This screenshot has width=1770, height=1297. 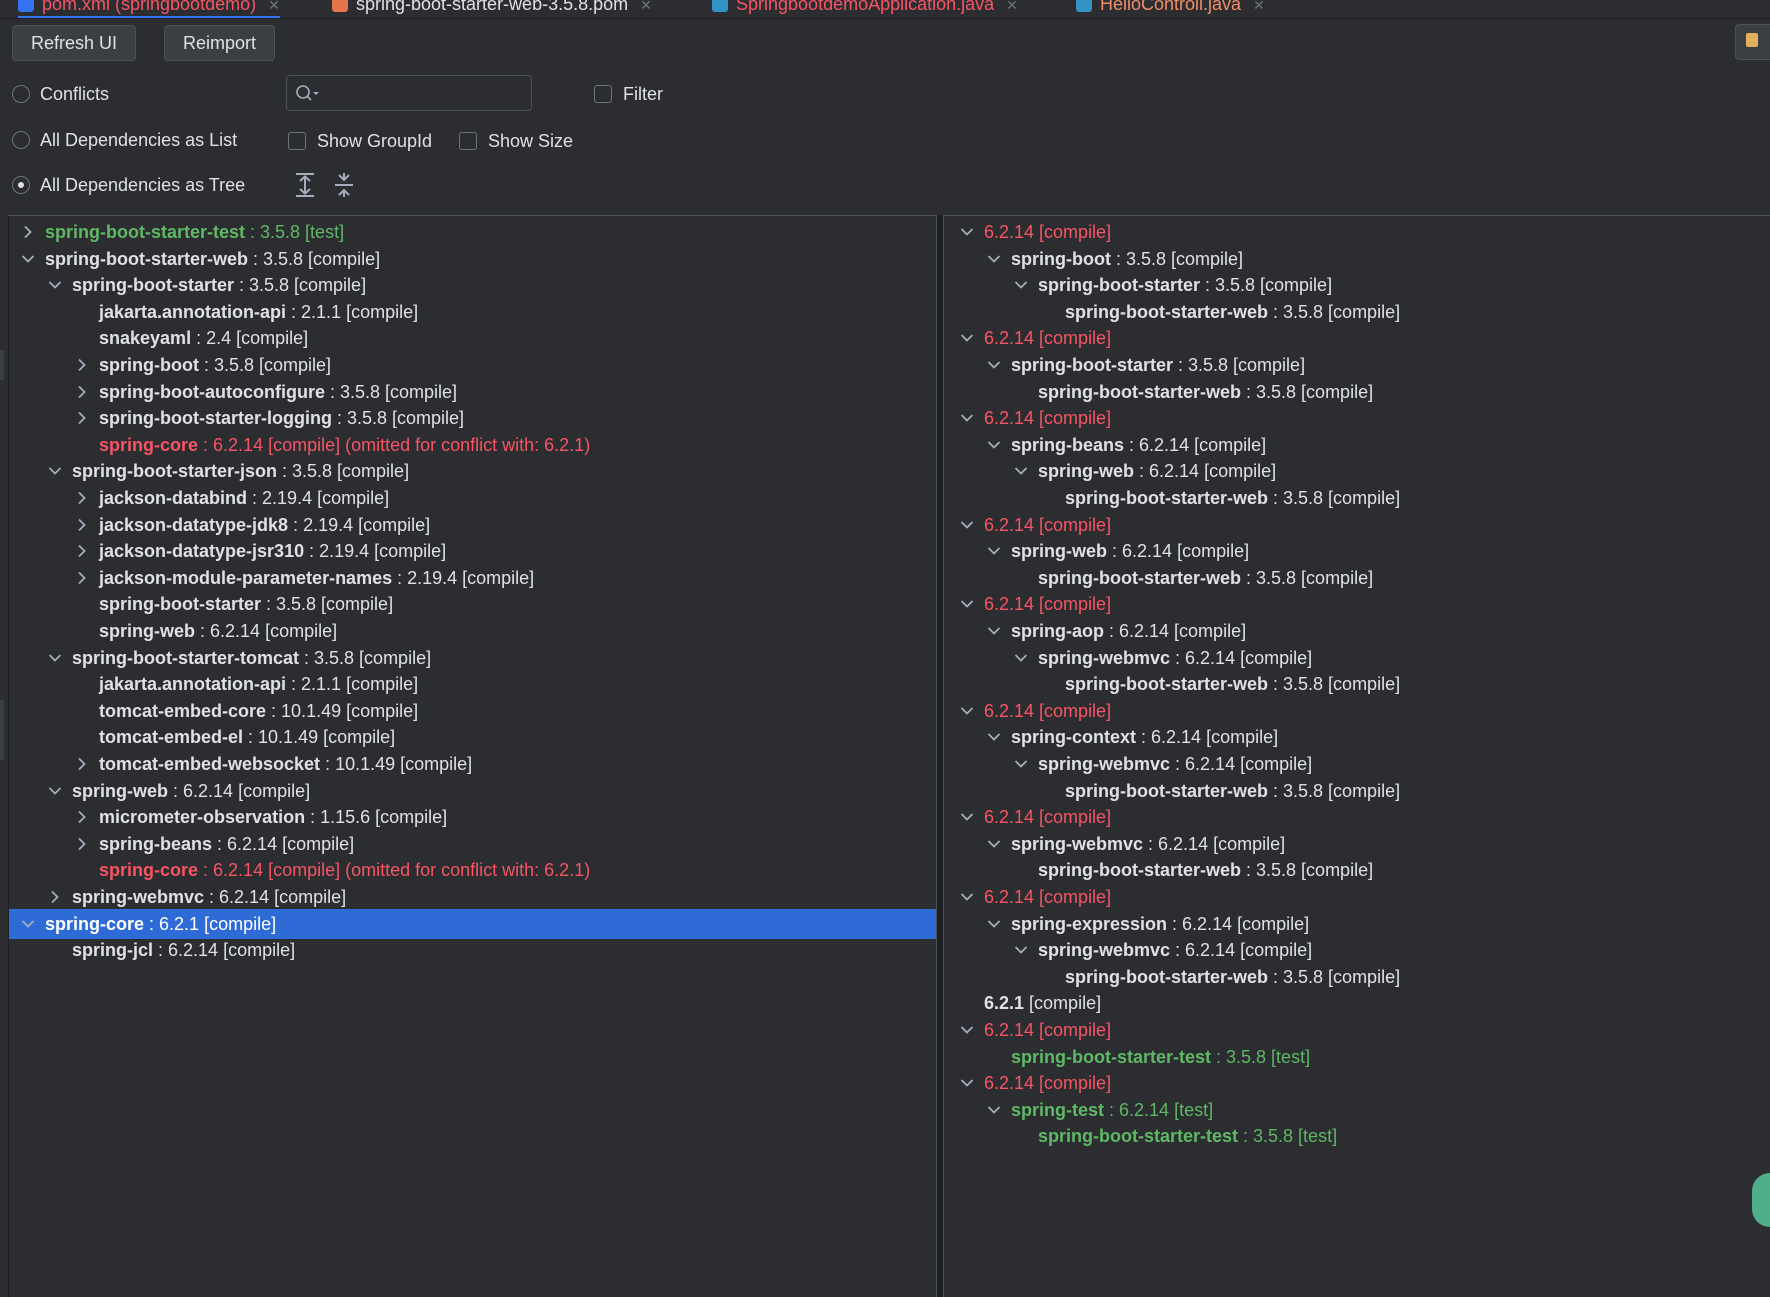 I want to click on editor-tab: HelloControll.java ✕, so click(x=1170, y=8).